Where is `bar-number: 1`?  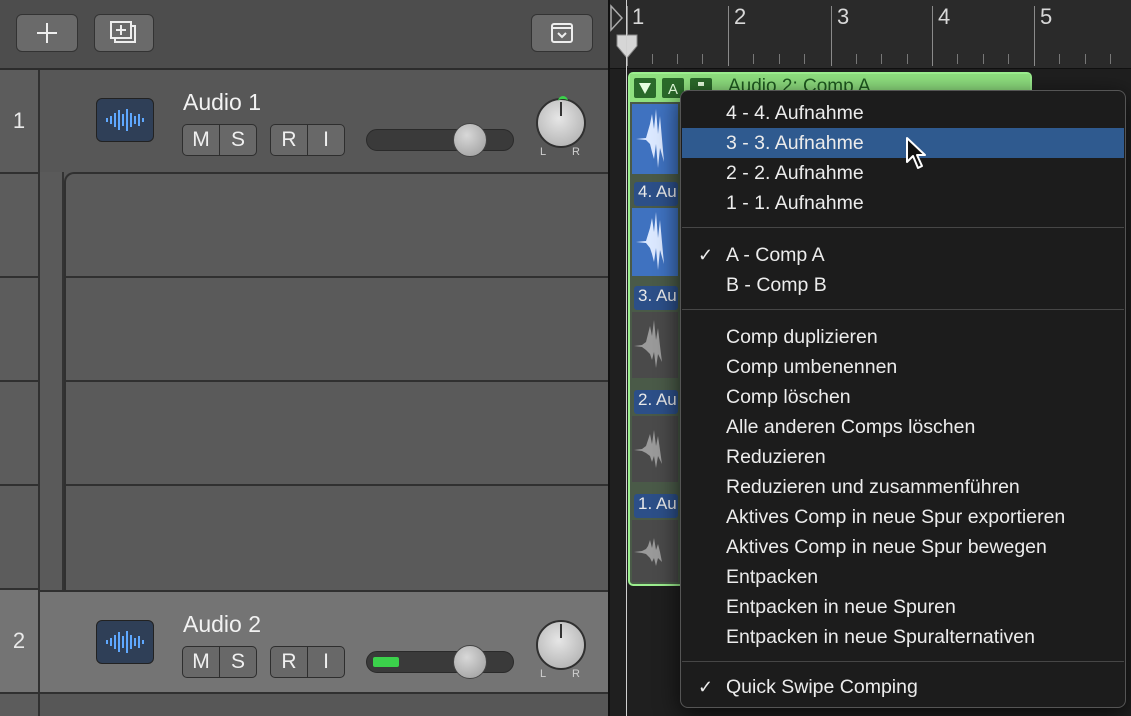
bar-number: 1 is located at coordinates (638, 16).